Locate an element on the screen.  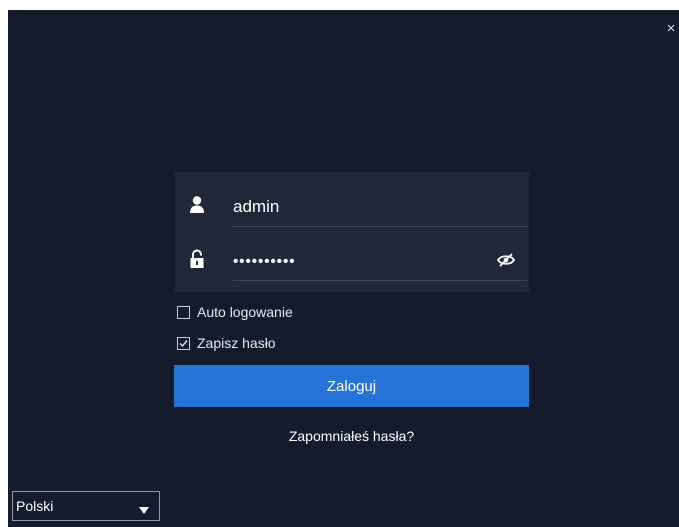
eye-slash-icon is located at coordinates (506, 260).